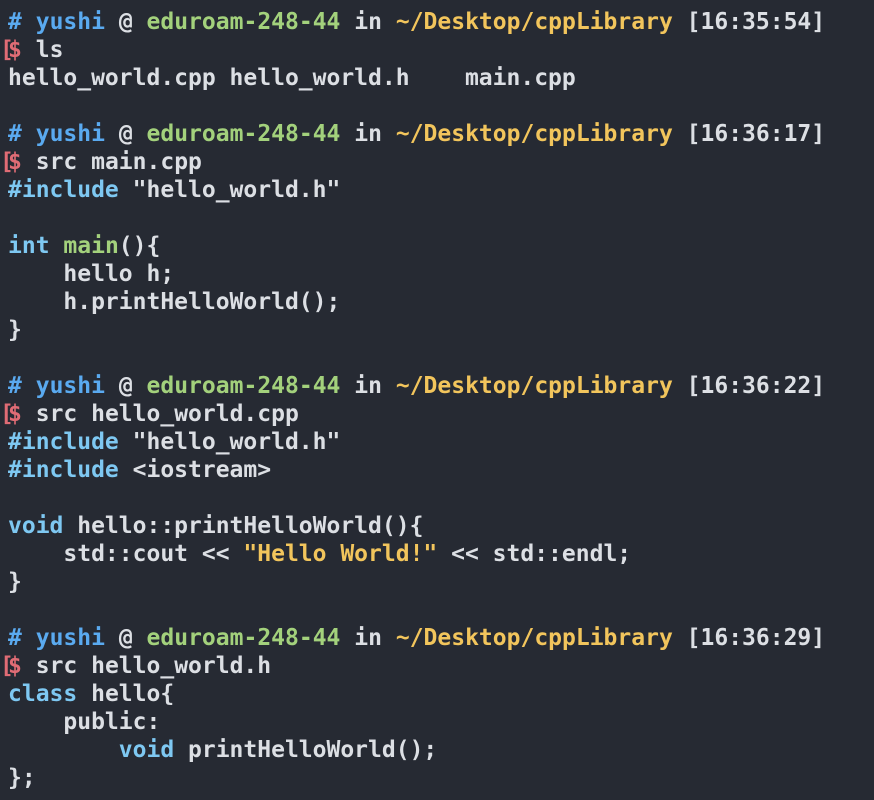  I want to click on code-text: hello{, so click(126, 694).